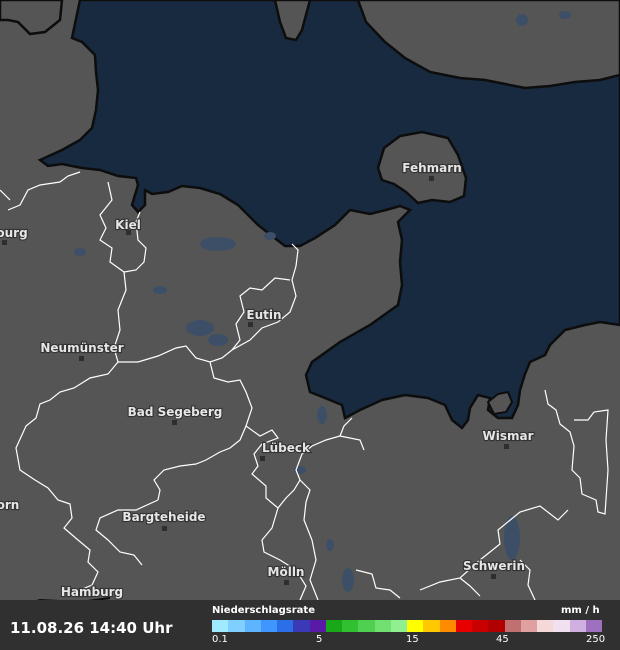 The width and height of the screenshot is (620, 650). I want to click on label-bargteheide: Bargteheide, so click(163, 517).